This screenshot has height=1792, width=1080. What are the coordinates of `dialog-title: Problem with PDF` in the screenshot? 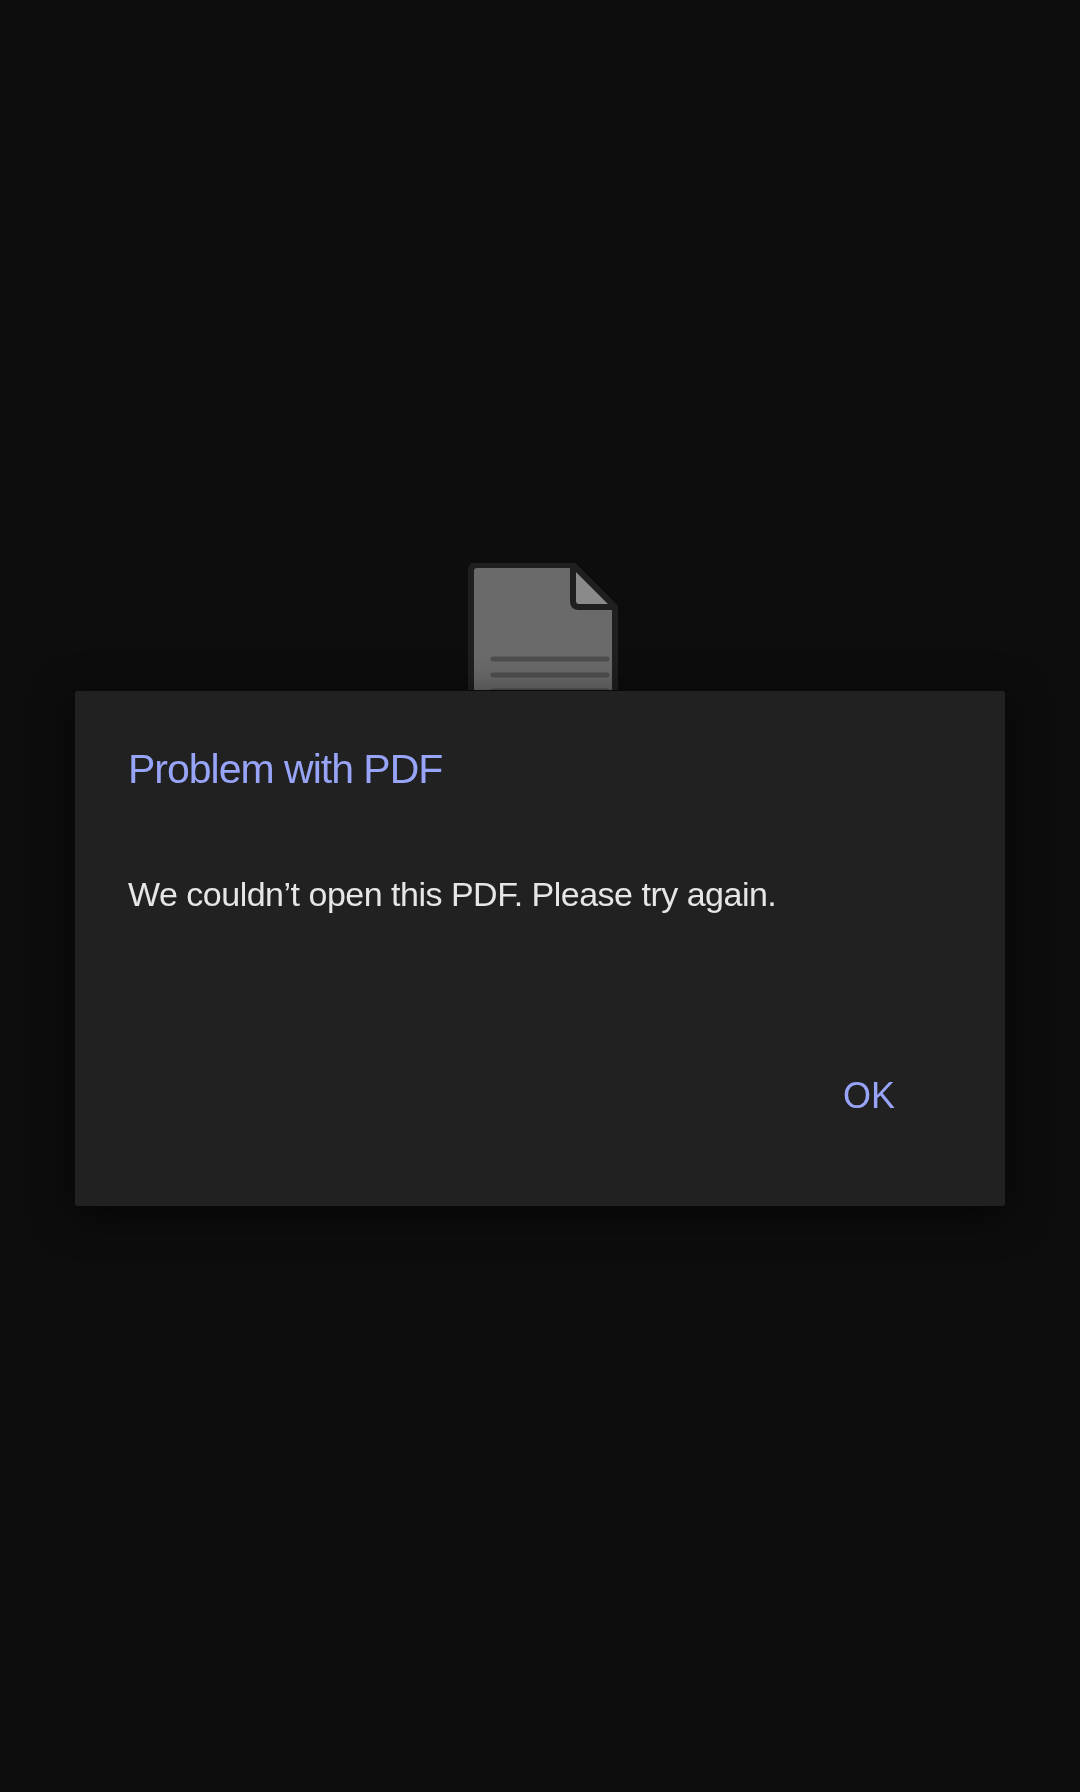 It's located at (285, 769).